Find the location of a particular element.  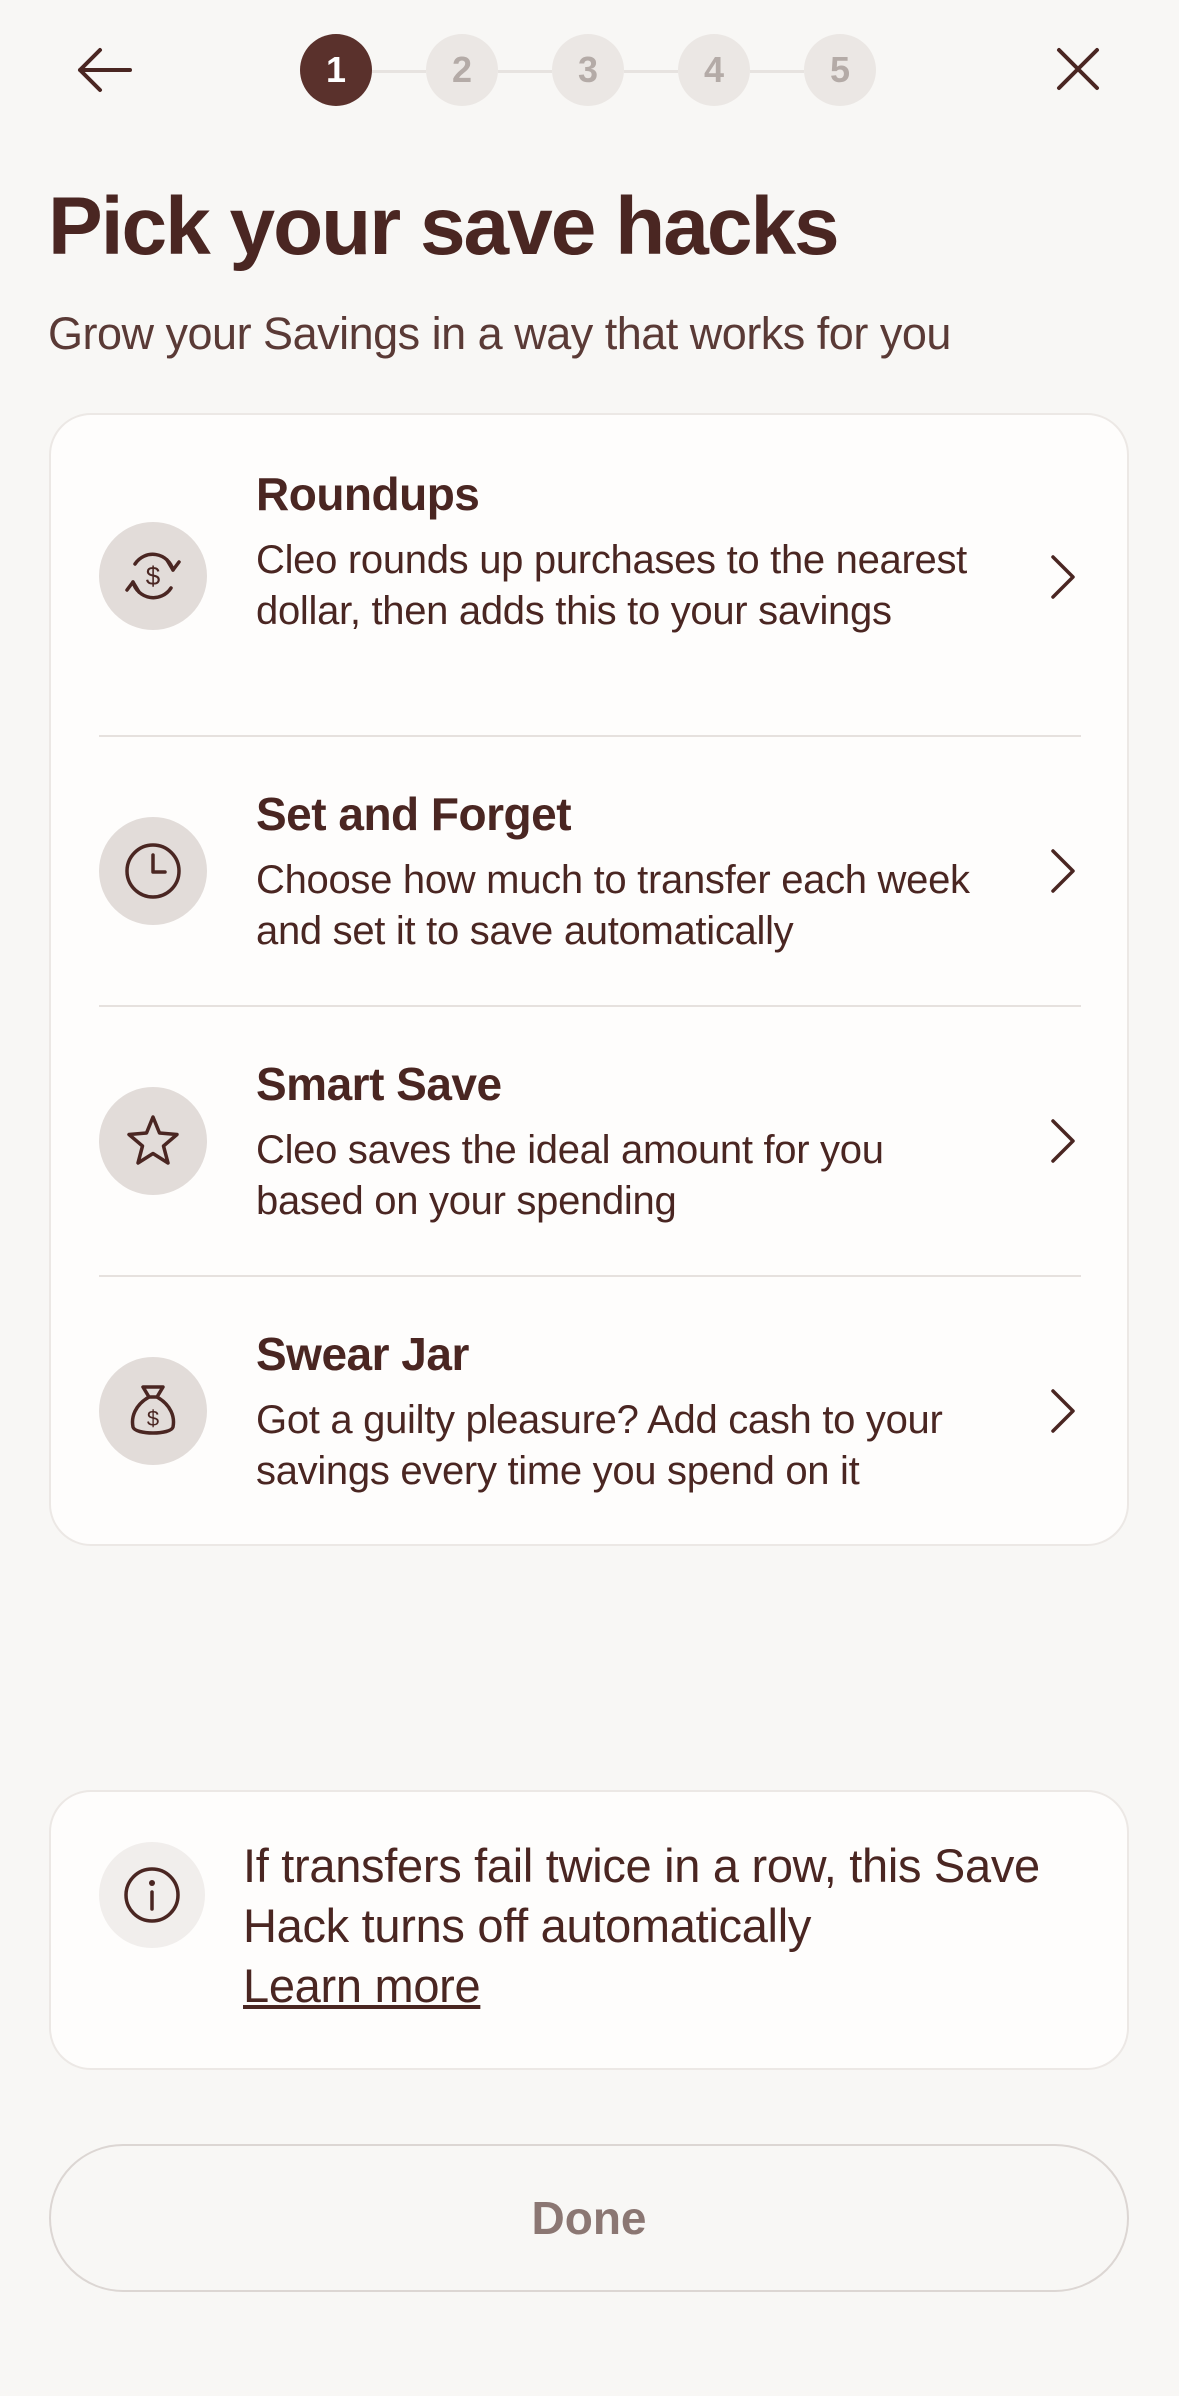

step-5: 5 is located at coordinates (840, 70).